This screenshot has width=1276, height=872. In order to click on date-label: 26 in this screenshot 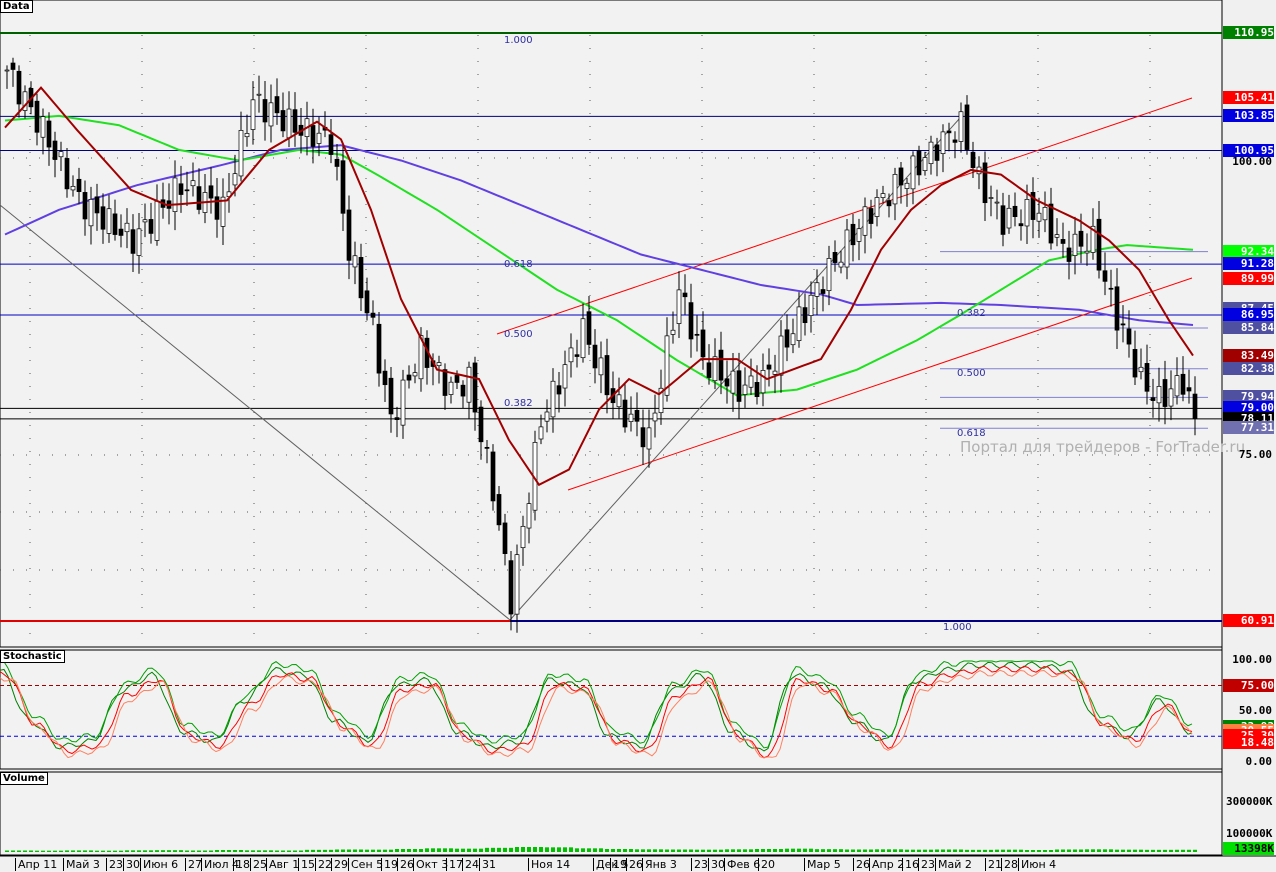, I will do `click(405, 864)`.